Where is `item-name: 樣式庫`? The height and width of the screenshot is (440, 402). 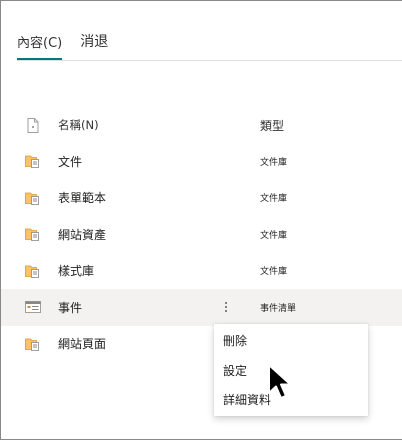
item-name: 樣式庫 is located at coordinates (76, 270).